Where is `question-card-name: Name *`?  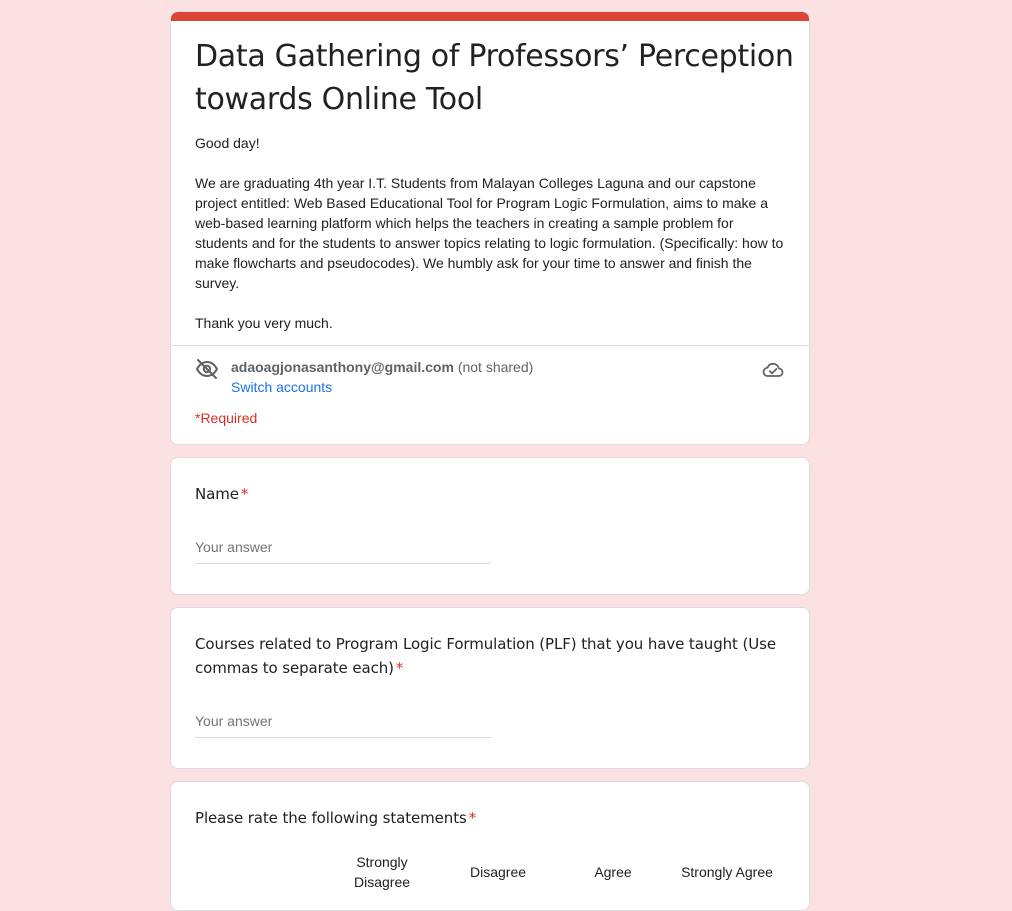 question-card-name: Name * is located at coordinates (490, 526).